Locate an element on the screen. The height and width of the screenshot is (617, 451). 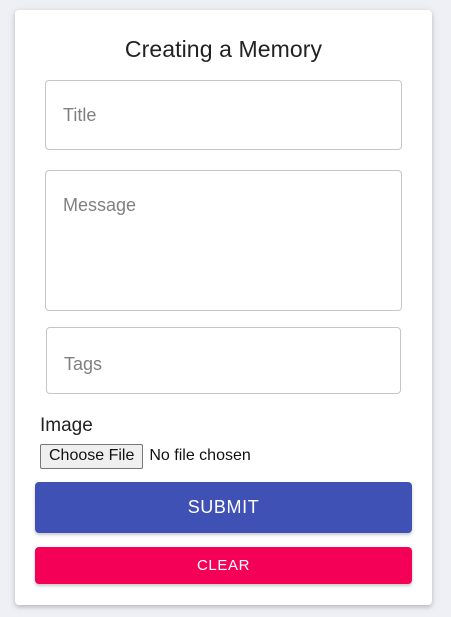
choose-file-button: Choose File is located at coordinates (92, 456).